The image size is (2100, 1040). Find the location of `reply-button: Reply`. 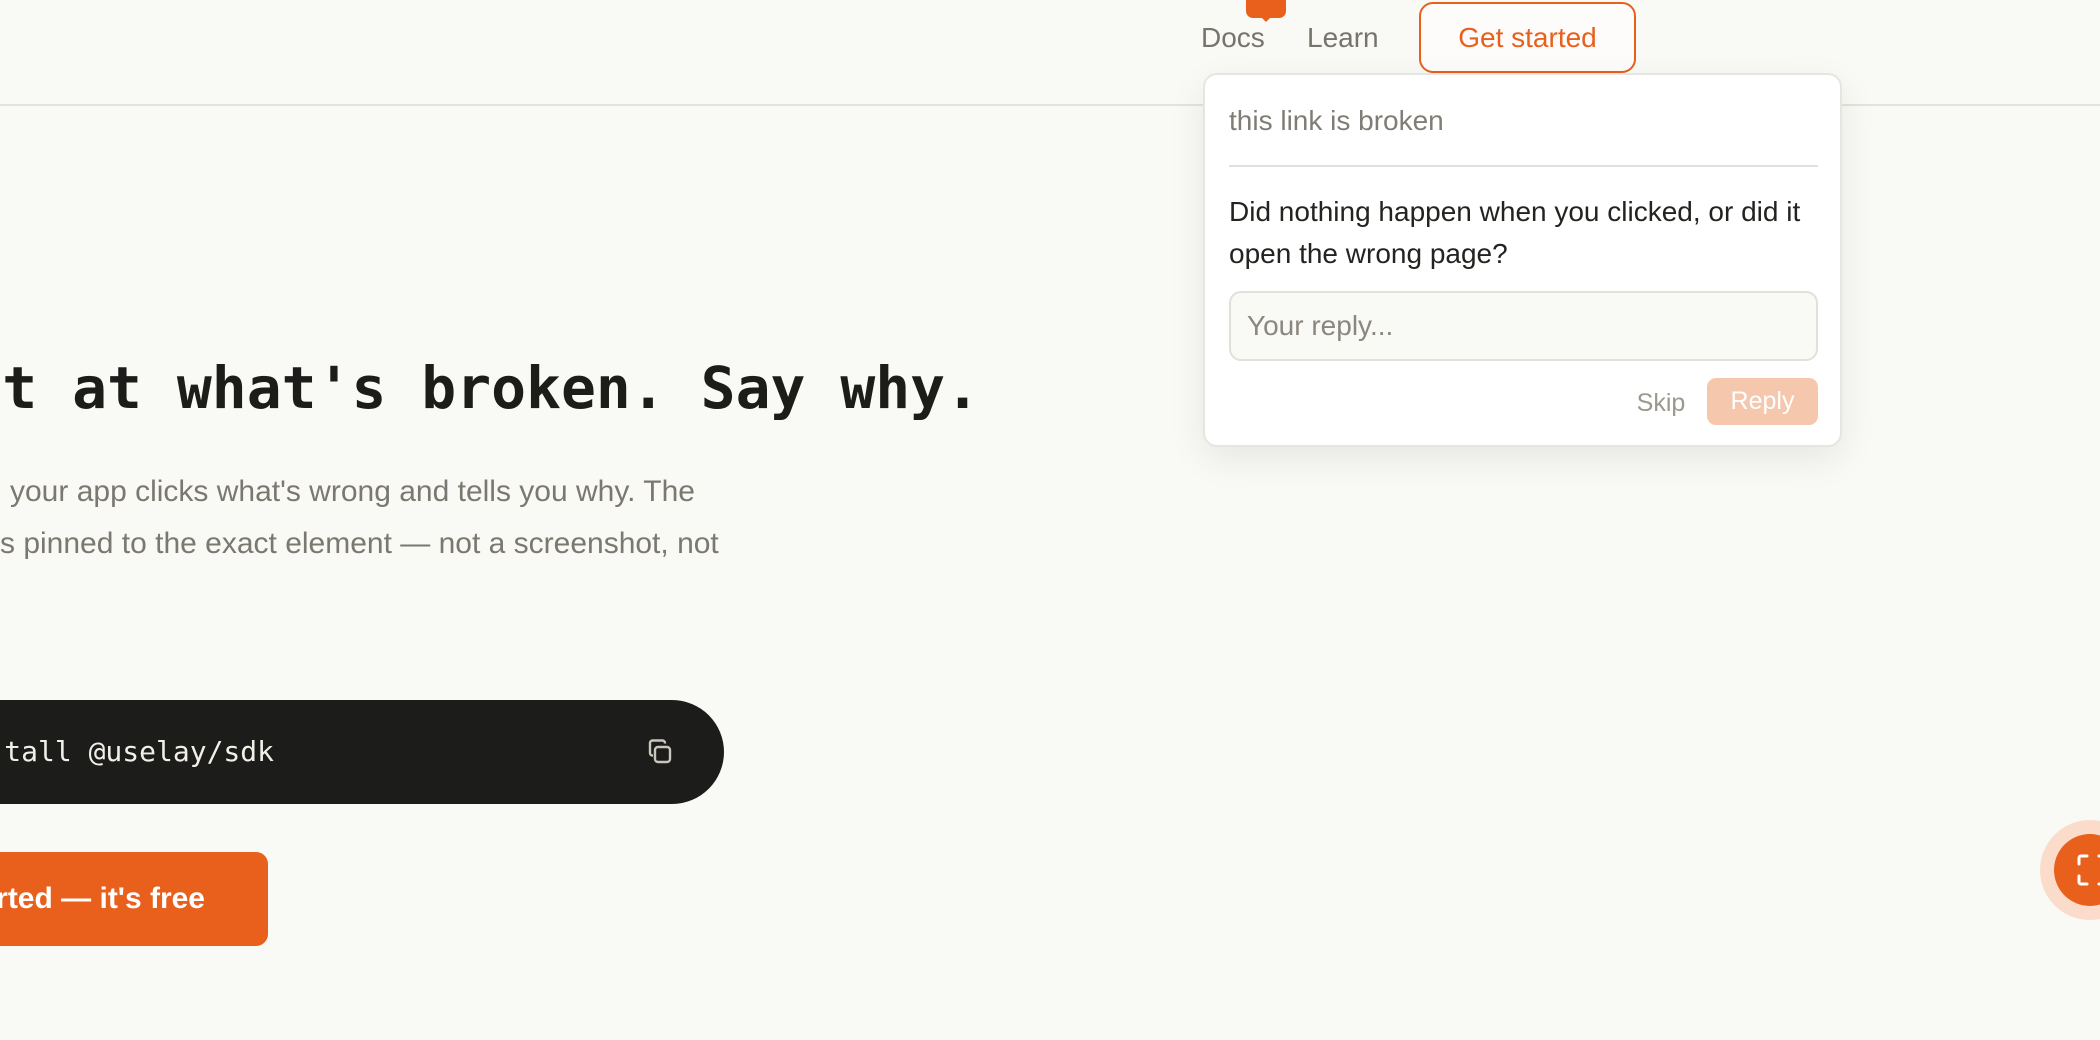

reply-button: Reply is located at coordinates (1762, 401).